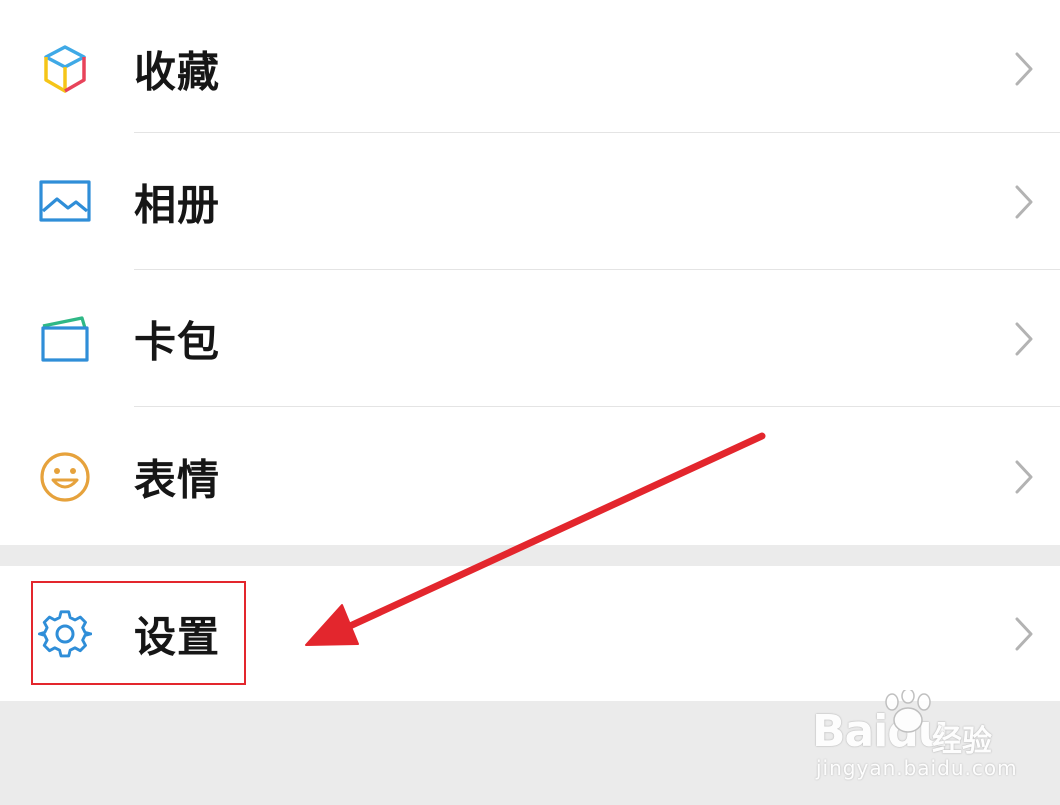  What do you see at coordinates (597, 406) in the screenshot?
I see `divider` at bounding box center [597, 406].